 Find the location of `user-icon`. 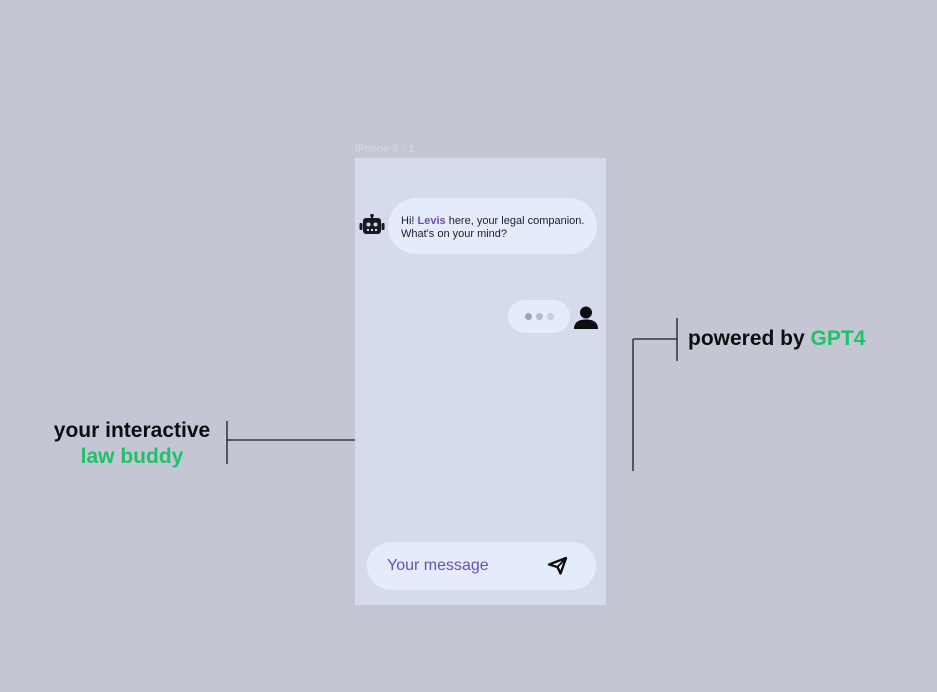

user-icon is located at coordinates (586, 317).